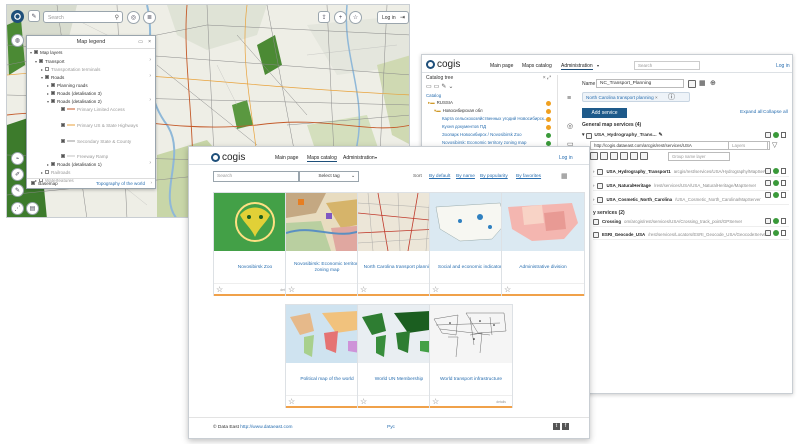  I want to click on tag-select: Select tag ⌄, so click(329, 176).